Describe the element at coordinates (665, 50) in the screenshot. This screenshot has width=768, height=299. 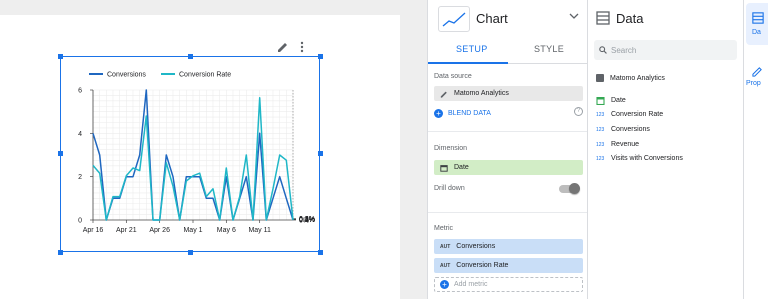
I see `field-search-input: Search` at that location.